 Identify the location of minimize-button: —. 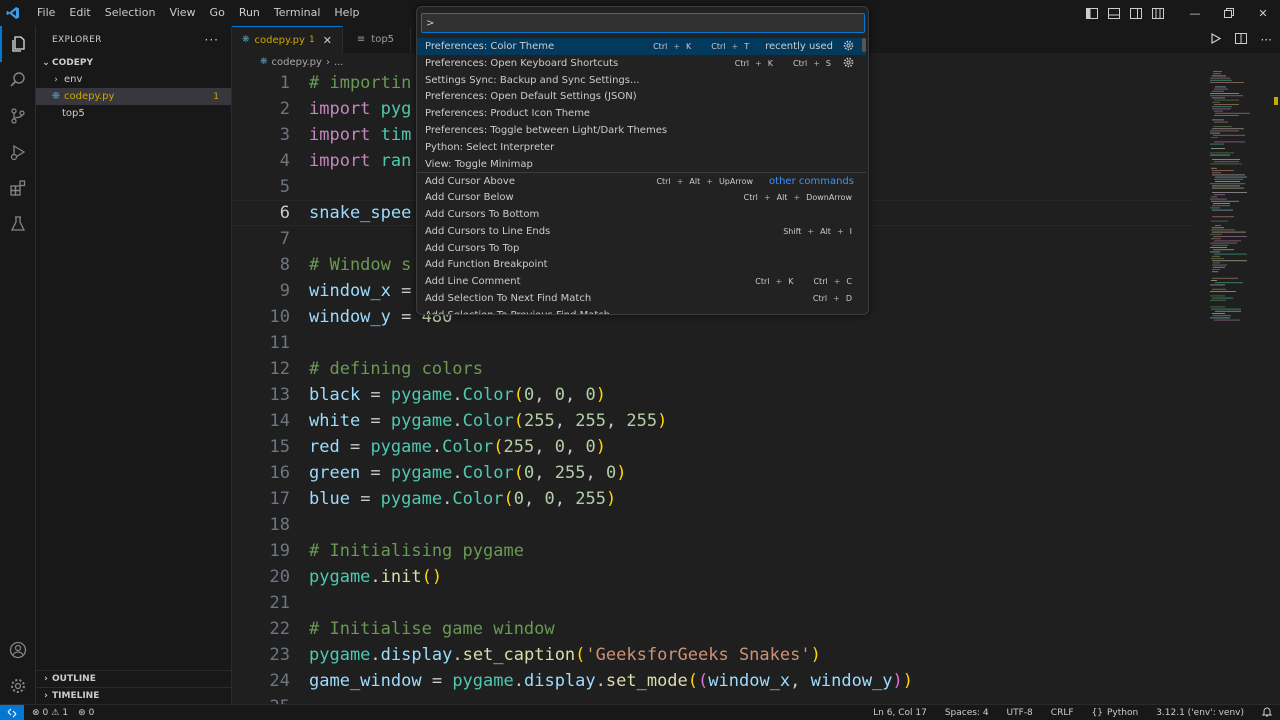
(1195, 13).